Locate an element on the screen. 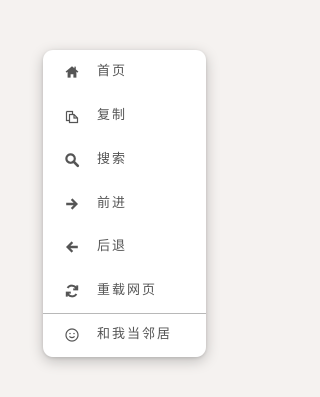 This screenshot has height=397, width=320. menu-divider is located at coordinates (124, 313).